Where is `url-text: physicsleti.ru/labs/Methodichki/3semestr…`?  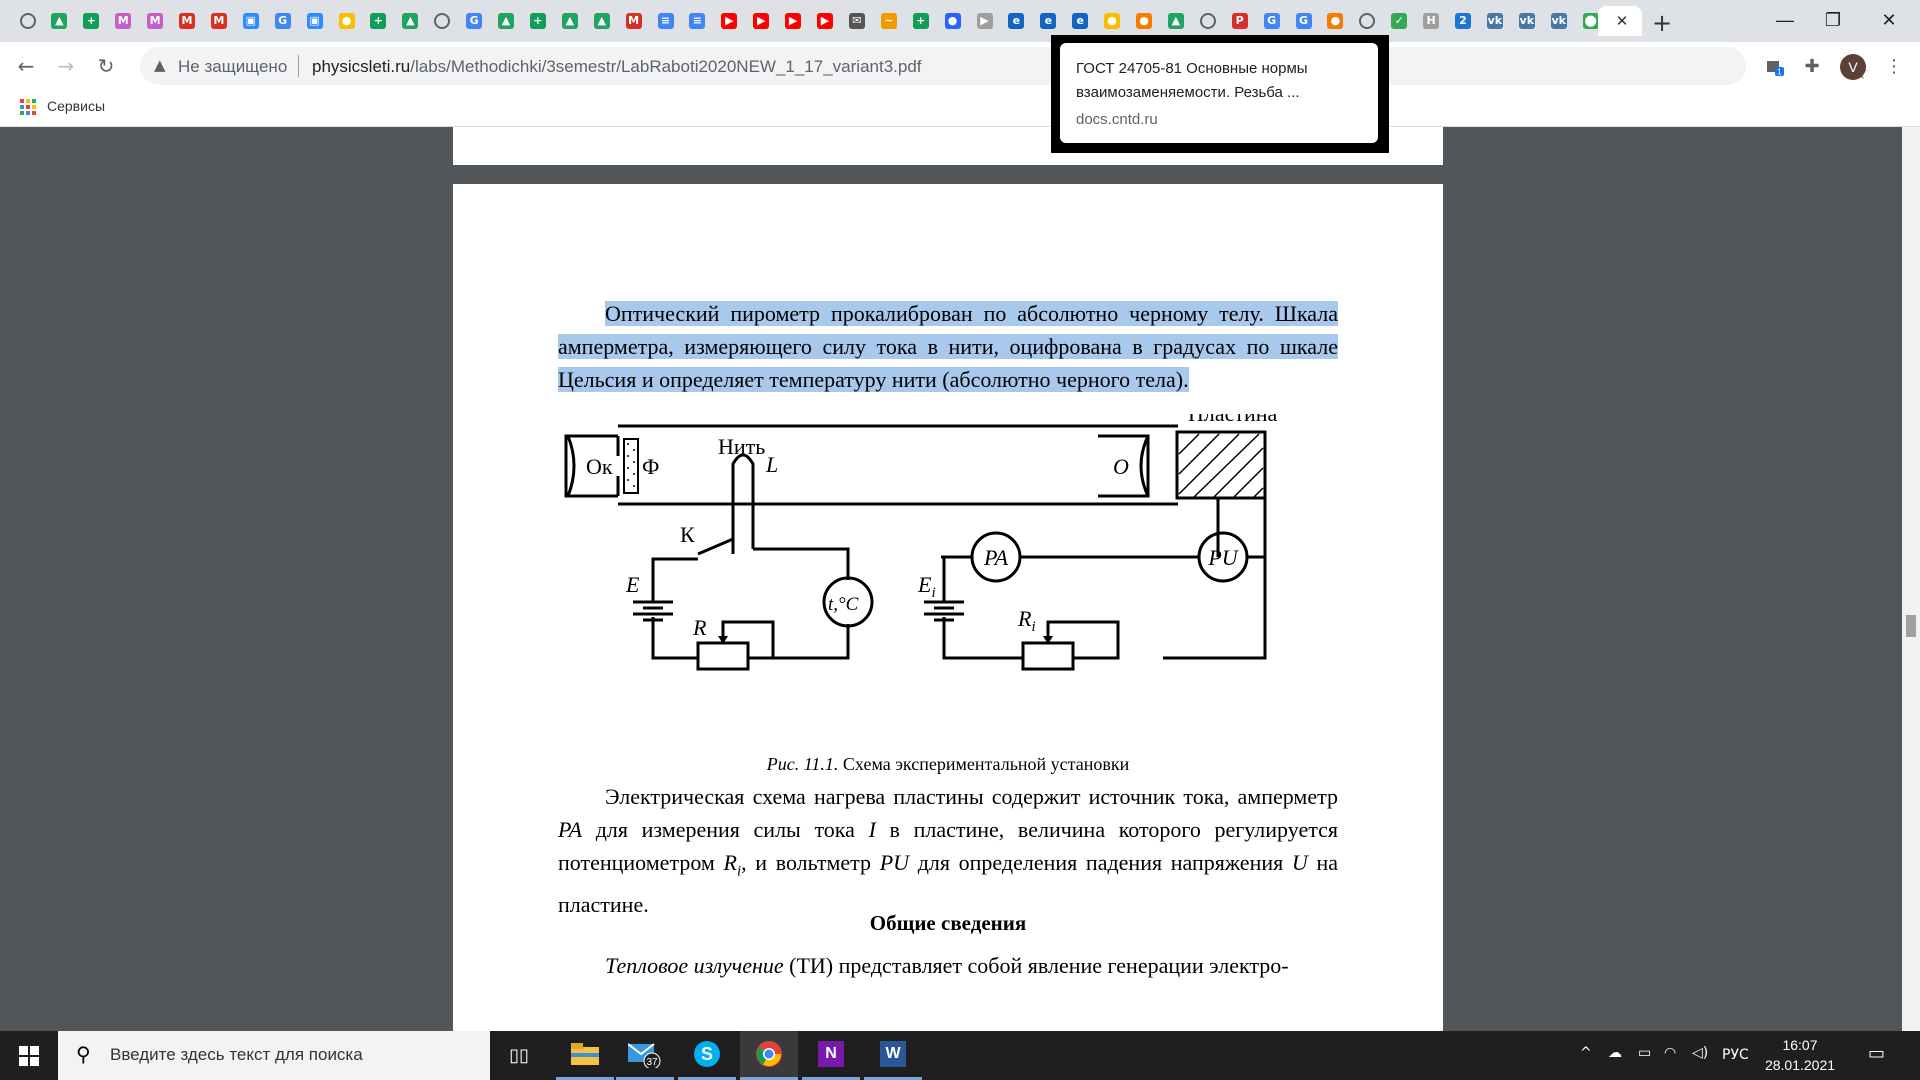 url-text: physicsleti.ru/labs/Methodichki/3semestr… is located at coordinates (617, 67).